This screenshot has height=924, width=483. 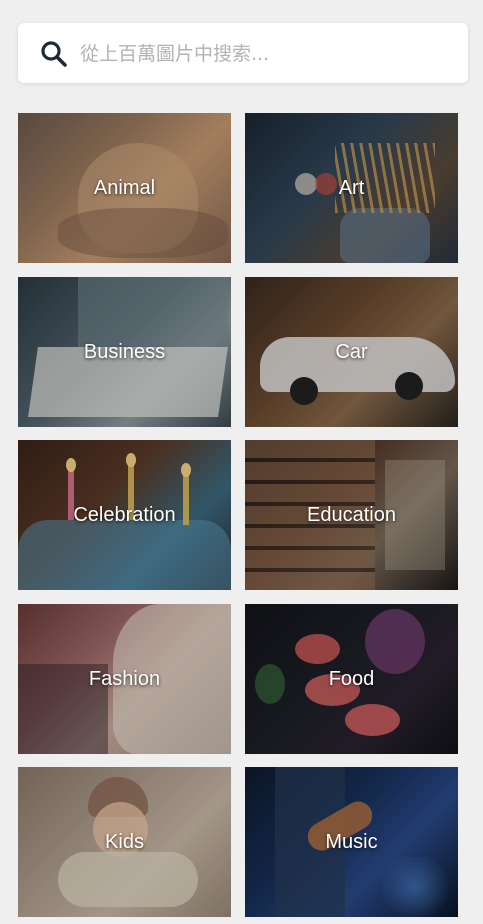 I want to click on category-label-art: Art, so click(x=351, y=187).